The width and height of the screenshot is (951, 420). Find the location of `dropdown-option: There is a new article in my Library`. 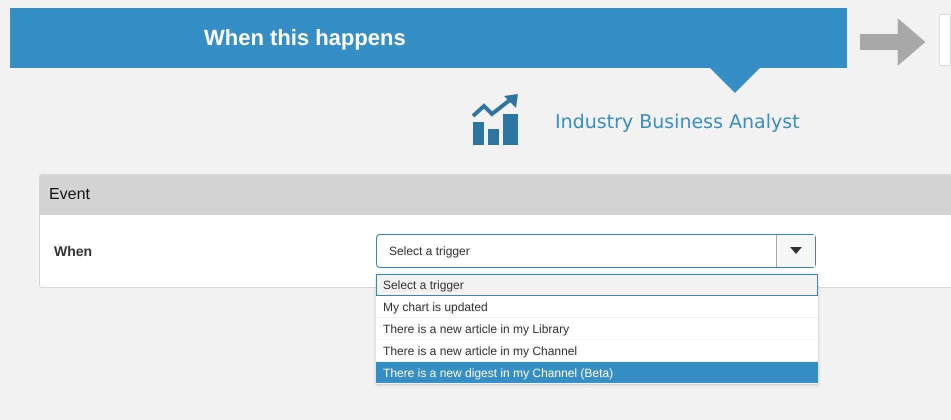

dropdown-option: There is a new article in my Library is located at coordinates (597, 329).